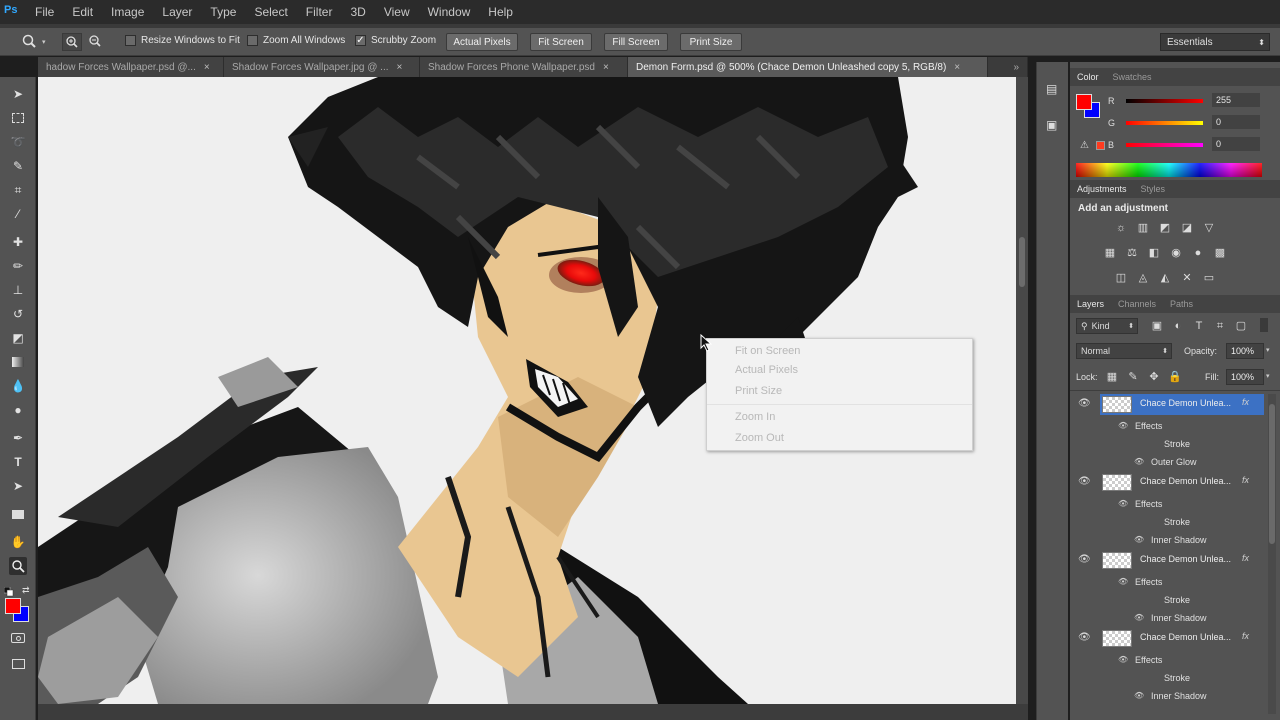  Describe the element at coordinates (1187, 228) in the screenshot. I see `exposure-icon: ◪` at that location.